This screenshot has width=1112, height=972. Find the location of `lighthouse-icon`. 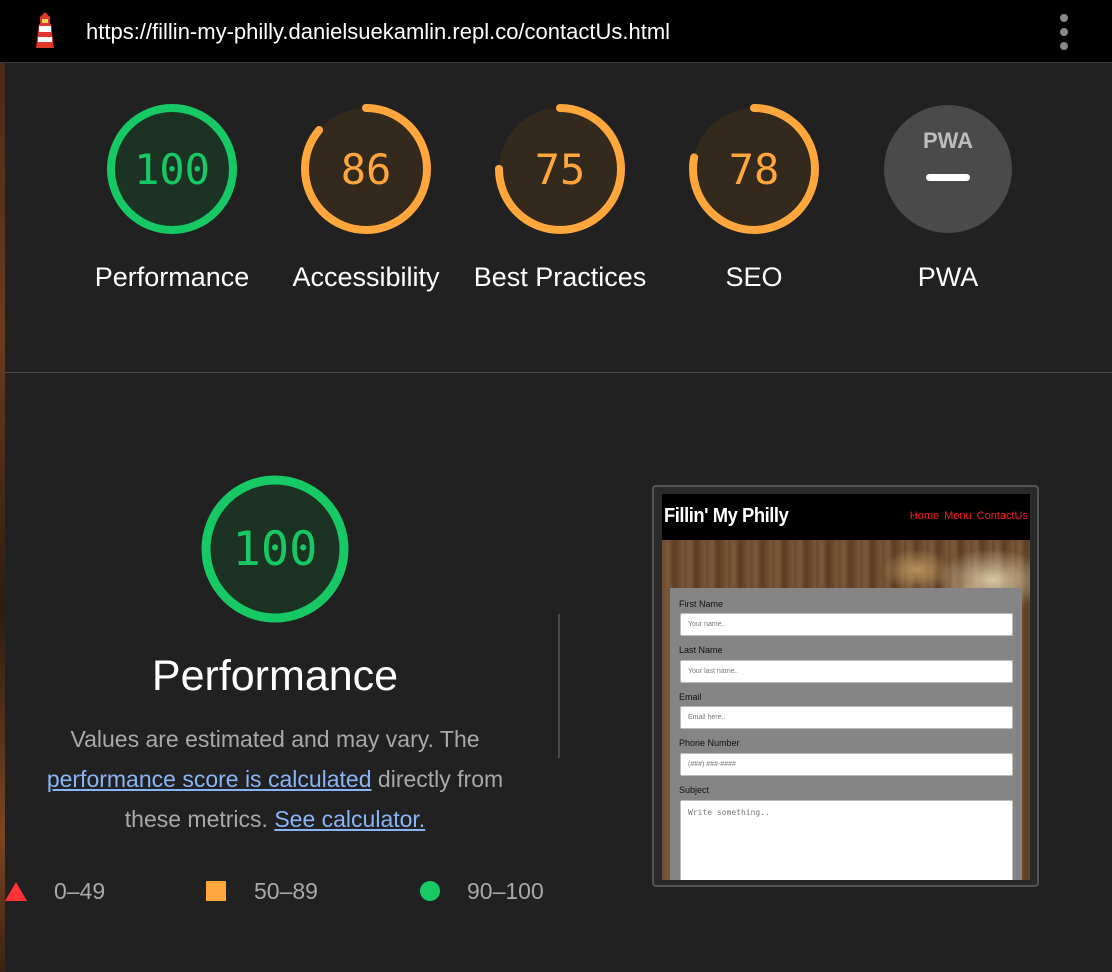

lighthouse-icon is located at coordinates (45, 30).